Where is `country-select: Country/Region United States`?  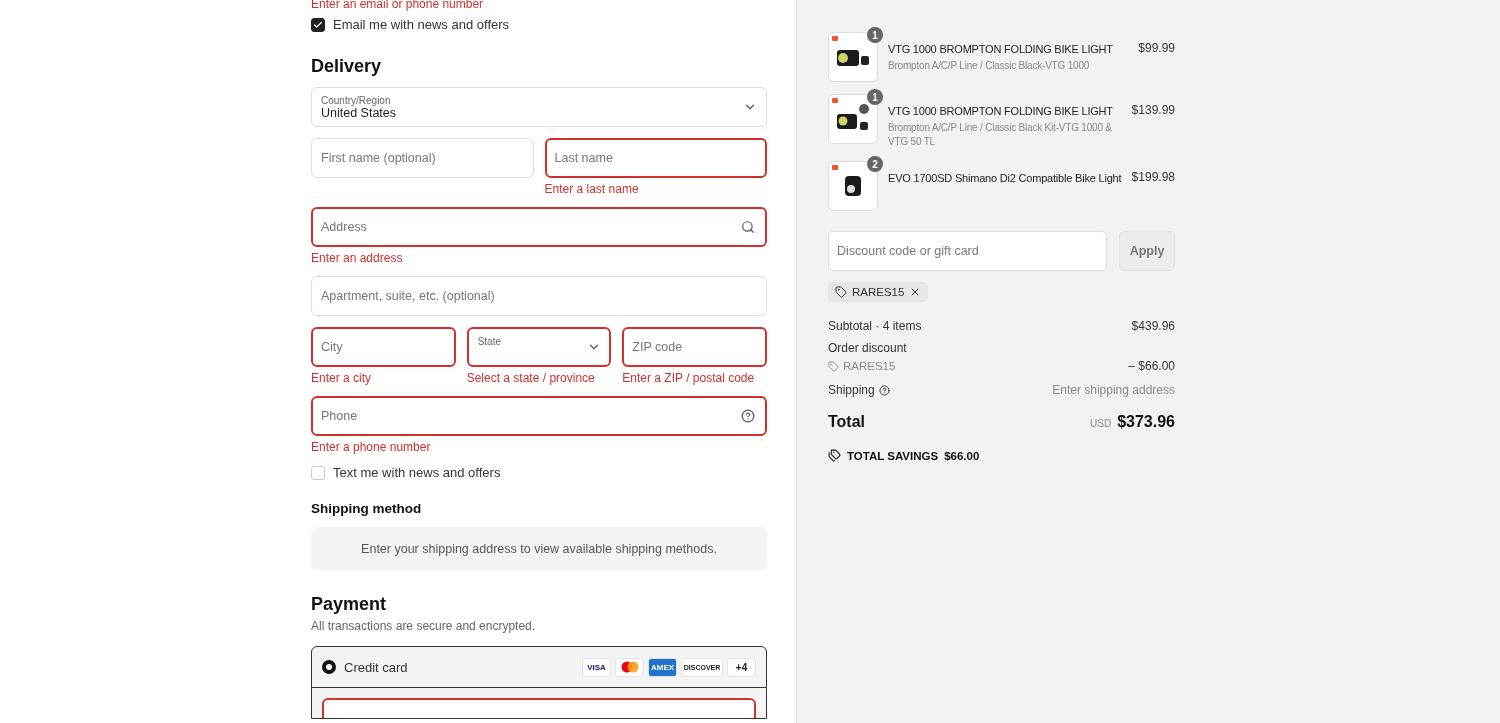
country-select: Country/Region United States is located at coordinates (539, 107).